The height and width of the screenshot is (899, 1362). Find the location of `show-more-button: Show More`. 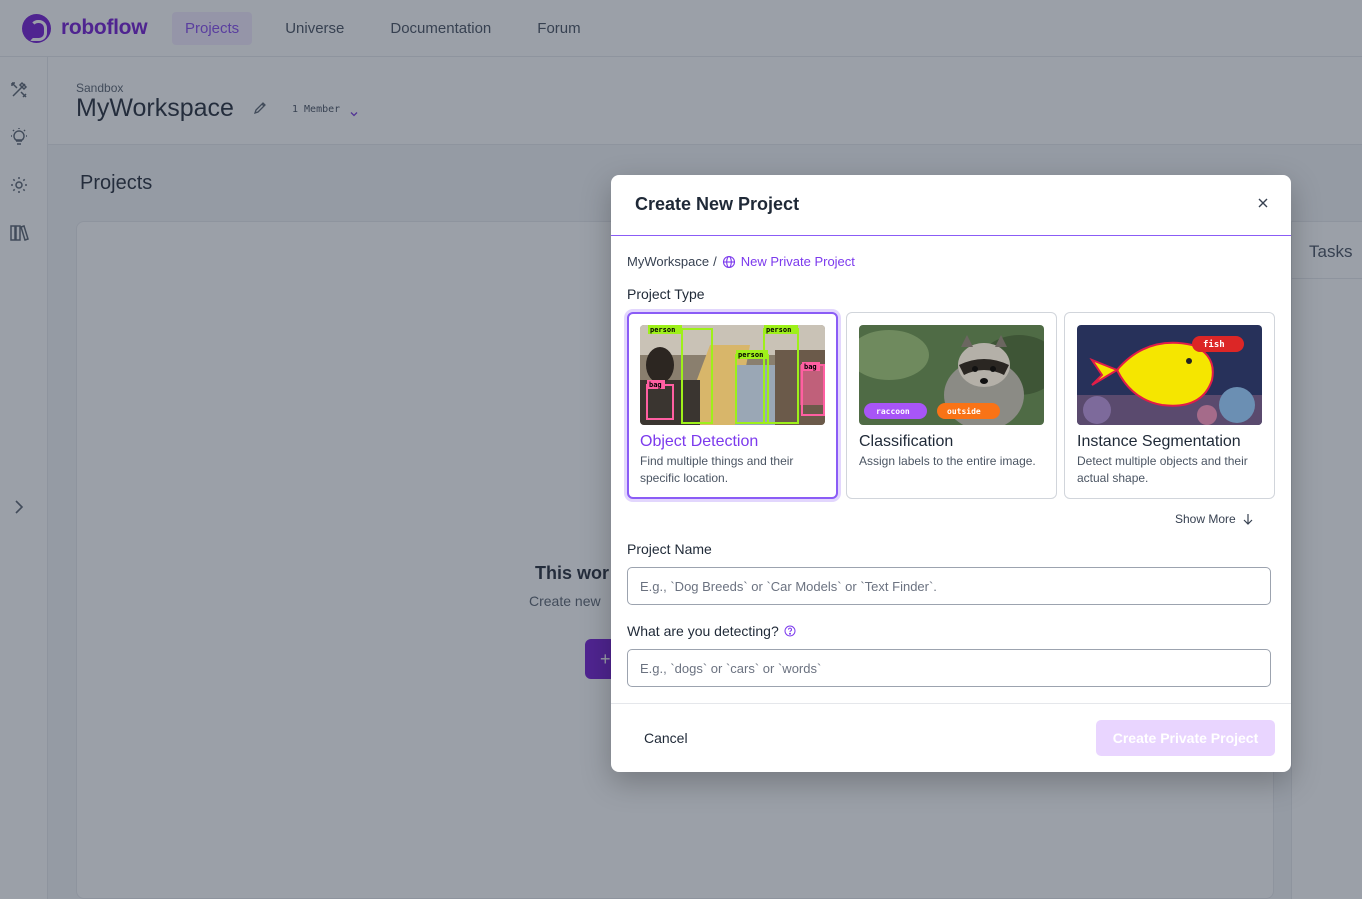

show-more-button: Show More is located at coordinates (1214, 519).